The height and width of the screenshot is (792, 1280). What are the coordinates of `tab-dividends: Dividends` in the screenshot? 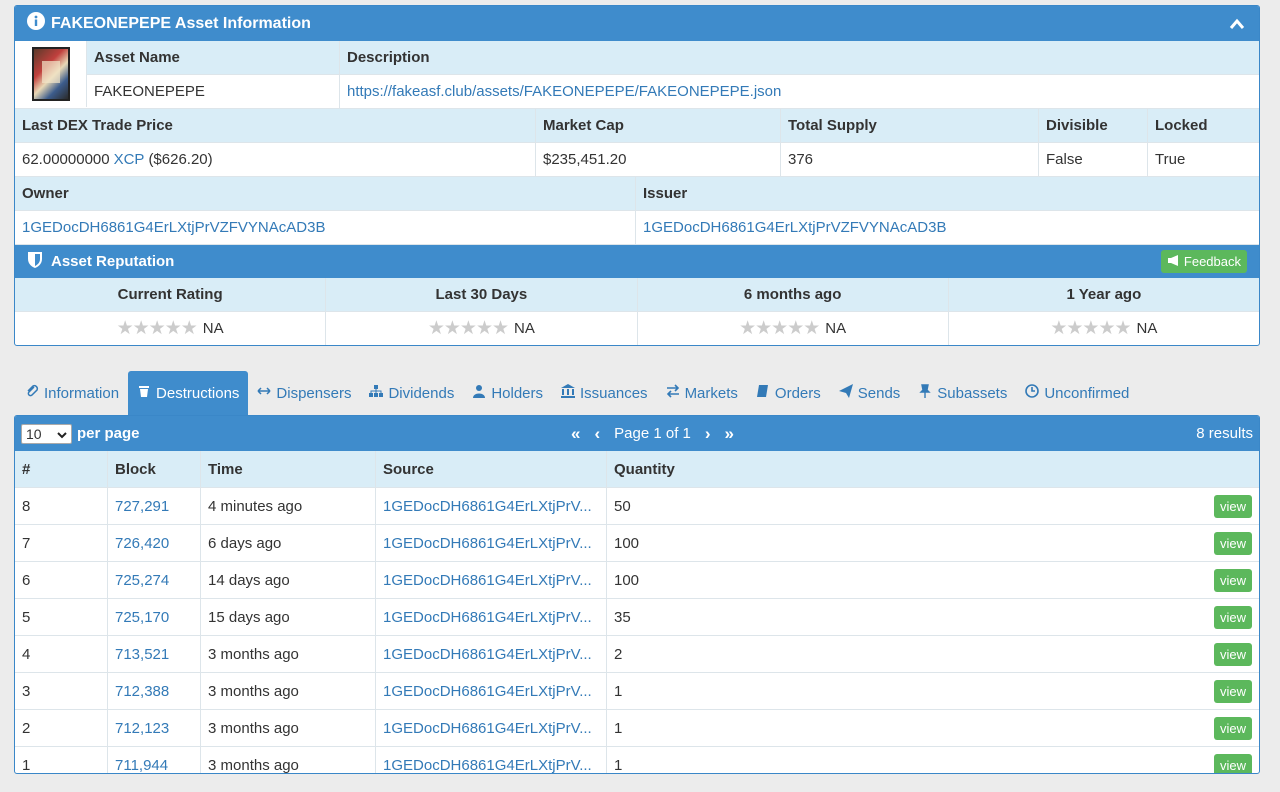 It's located at (411, 393).